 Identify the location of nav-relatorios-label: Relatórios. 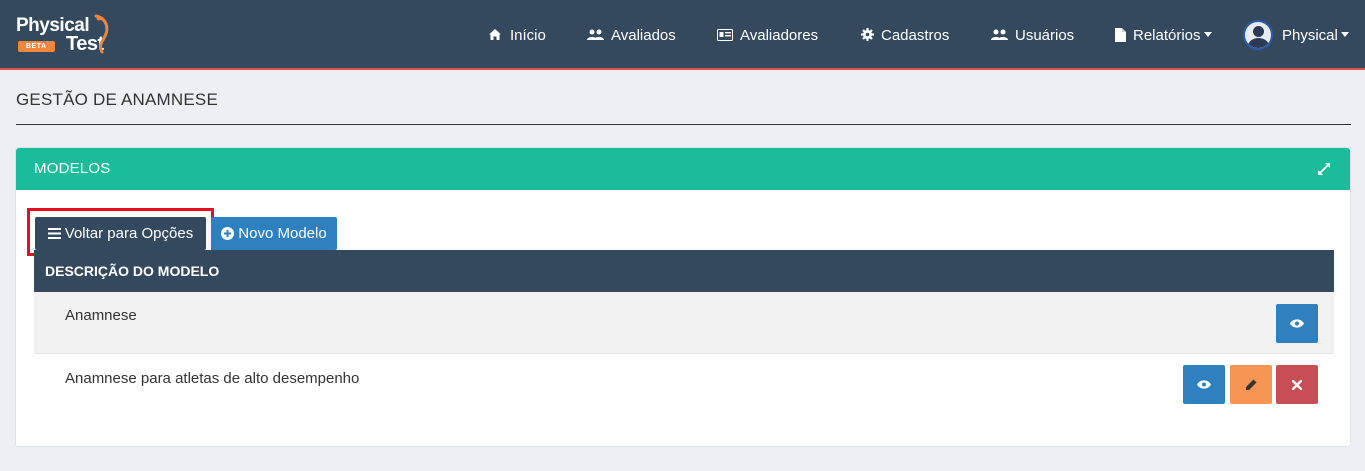
(1167, 35).